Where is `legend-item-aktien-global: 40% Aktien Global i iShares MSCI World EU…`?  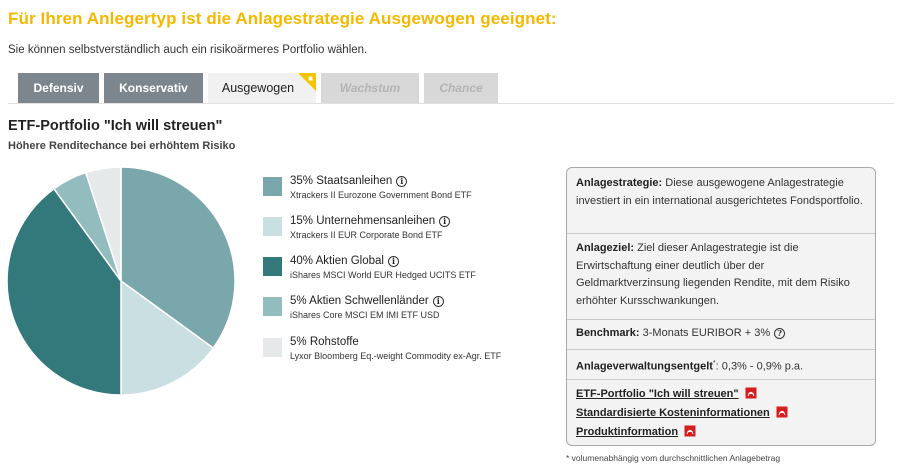 legend-item-aktien-global: 40% Aktien Global i iShares MSCI World EU… is located at coordinates (408, 272).